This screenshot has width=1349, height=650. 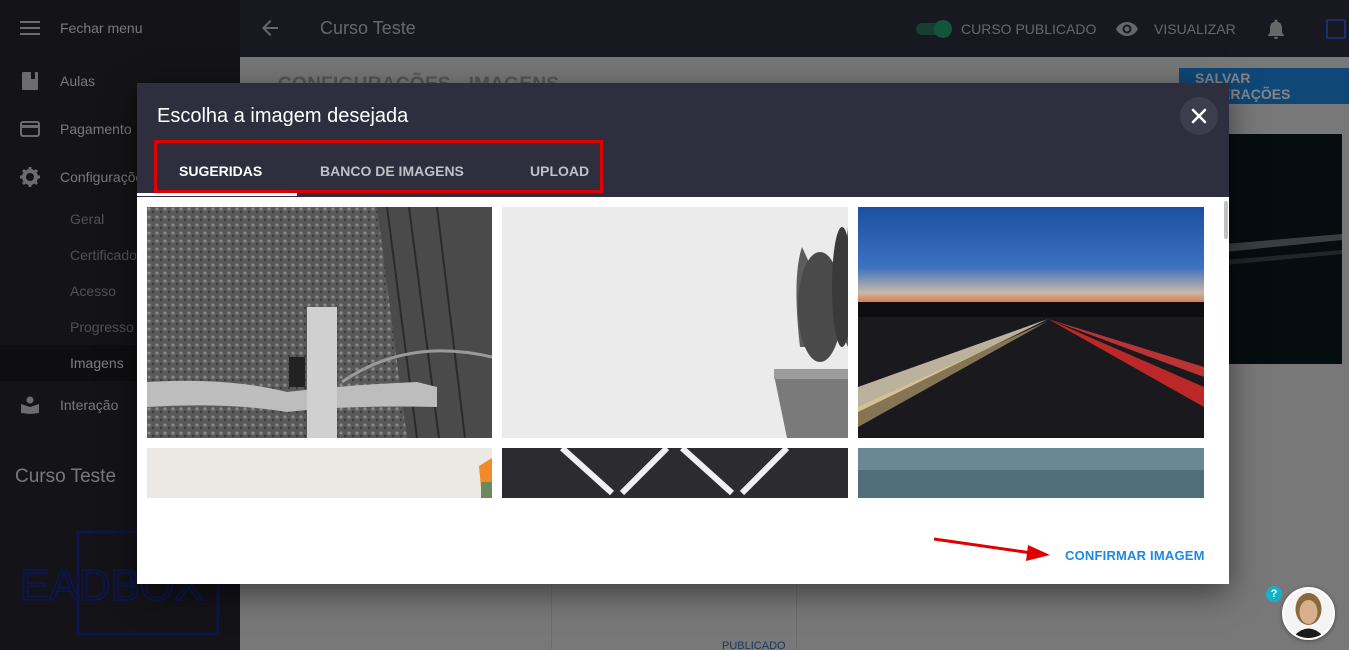 What do you see at coordinates (675, 322) in the screenshot?
I see `image-thumbnail-cactus` at bounding box center [675, 322].